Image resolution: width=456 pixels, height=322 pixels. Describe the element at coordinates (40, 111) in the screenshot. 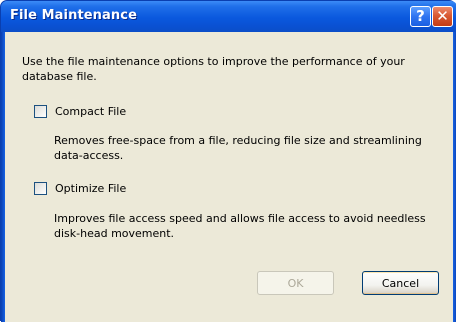

I see `compact-file-checkbox` at that location.